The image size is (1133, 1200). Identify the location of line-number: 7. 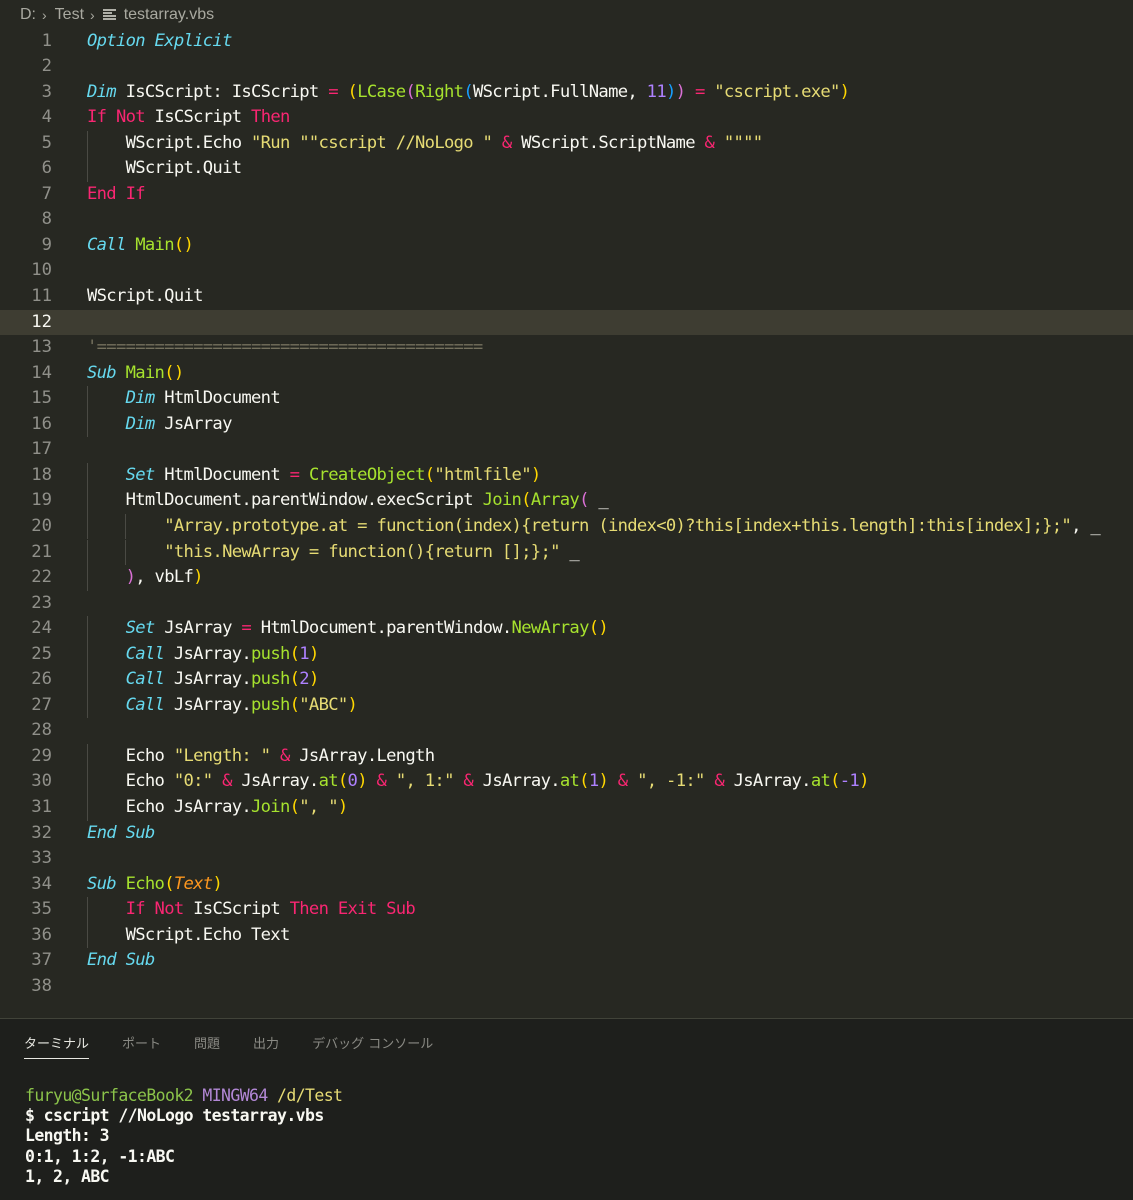
(26, 195).